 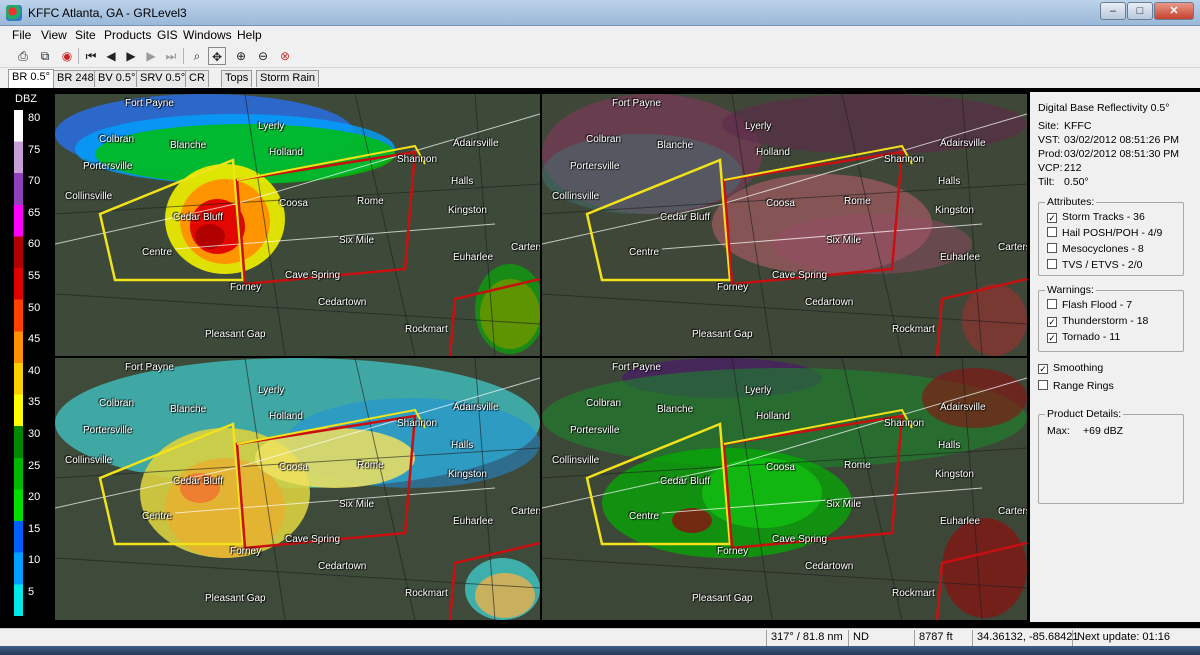 What do you see at coordinates (722, 334) in the screenshot?
I see `map-label-pleasant-gap: Pleasant Gap` at bounding box center [722, 334].